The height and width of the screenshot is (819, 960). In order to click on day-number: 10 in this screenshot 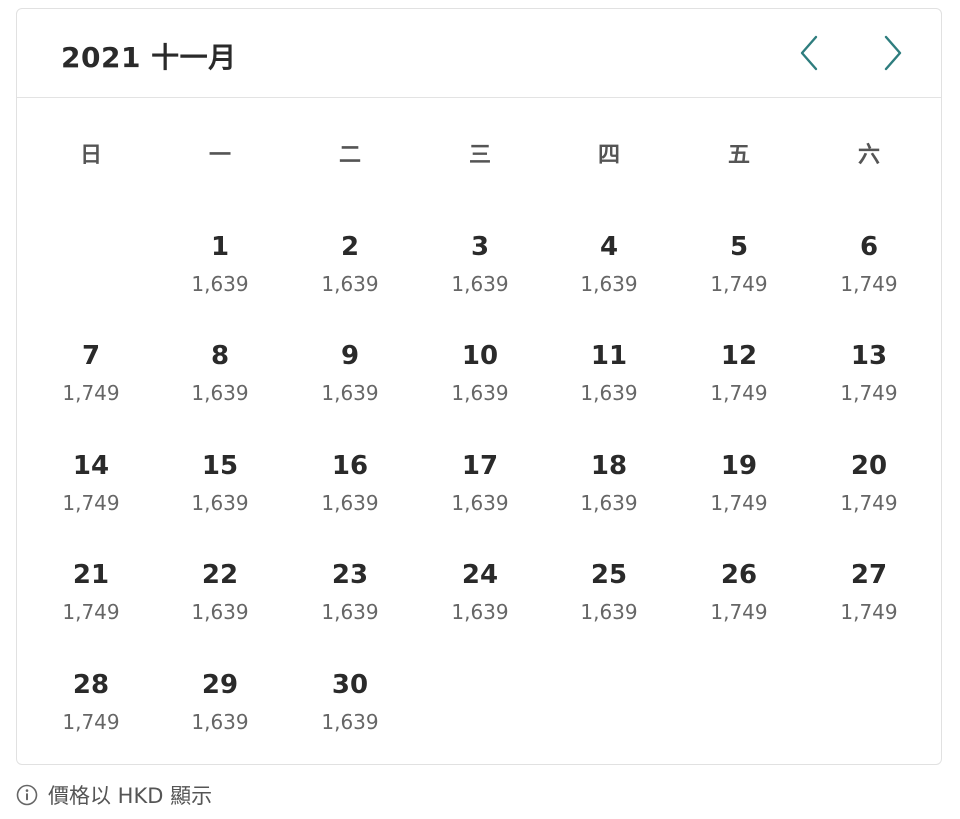, I will do `click(480, 356)`.